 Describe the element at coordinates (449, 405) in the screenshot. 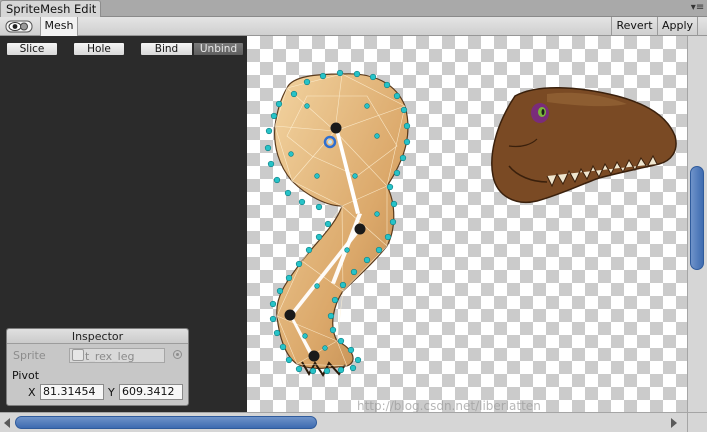

I see `watermark-text: http://blog.csdn.net/liberlatten` at that location.